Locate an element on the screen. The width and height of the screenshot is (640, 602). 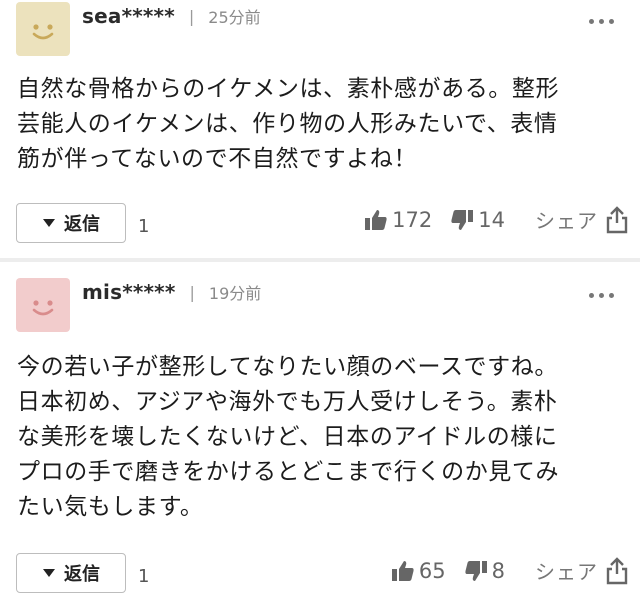
like-count: 172 is located at coordinates (412, 219).